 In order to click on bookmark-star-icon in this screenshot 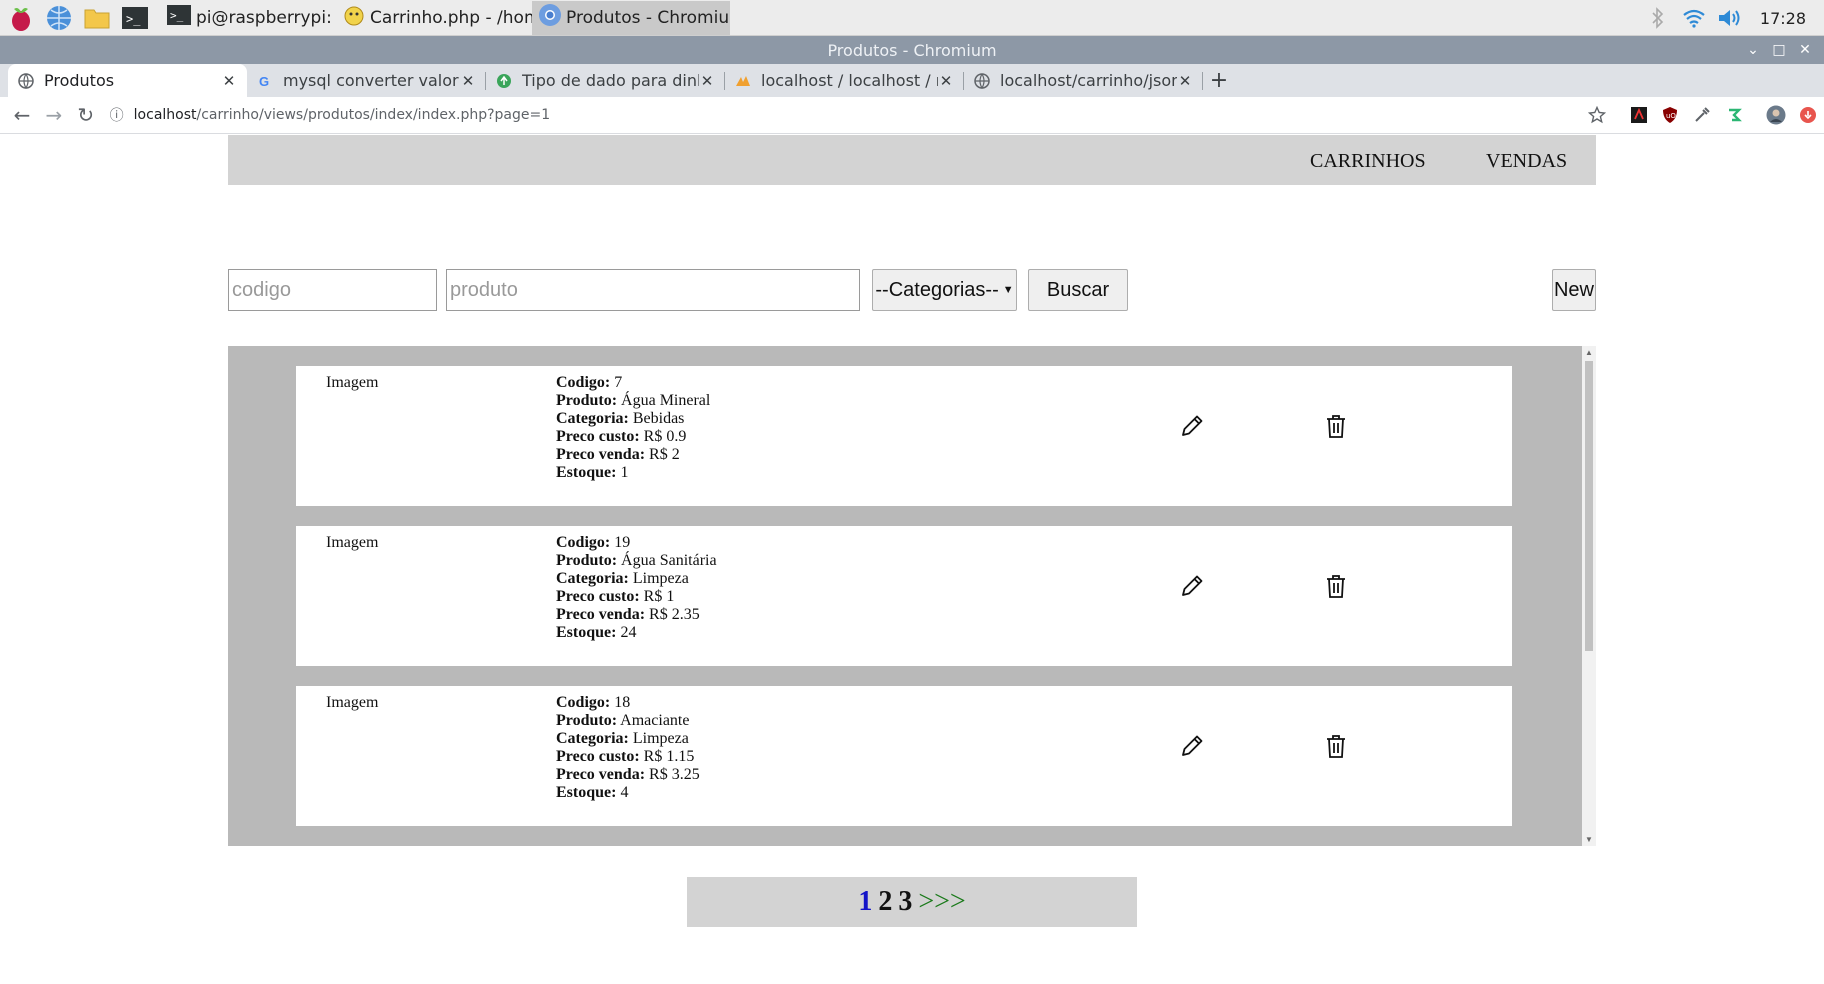, I will do `click(1597, 115)`.